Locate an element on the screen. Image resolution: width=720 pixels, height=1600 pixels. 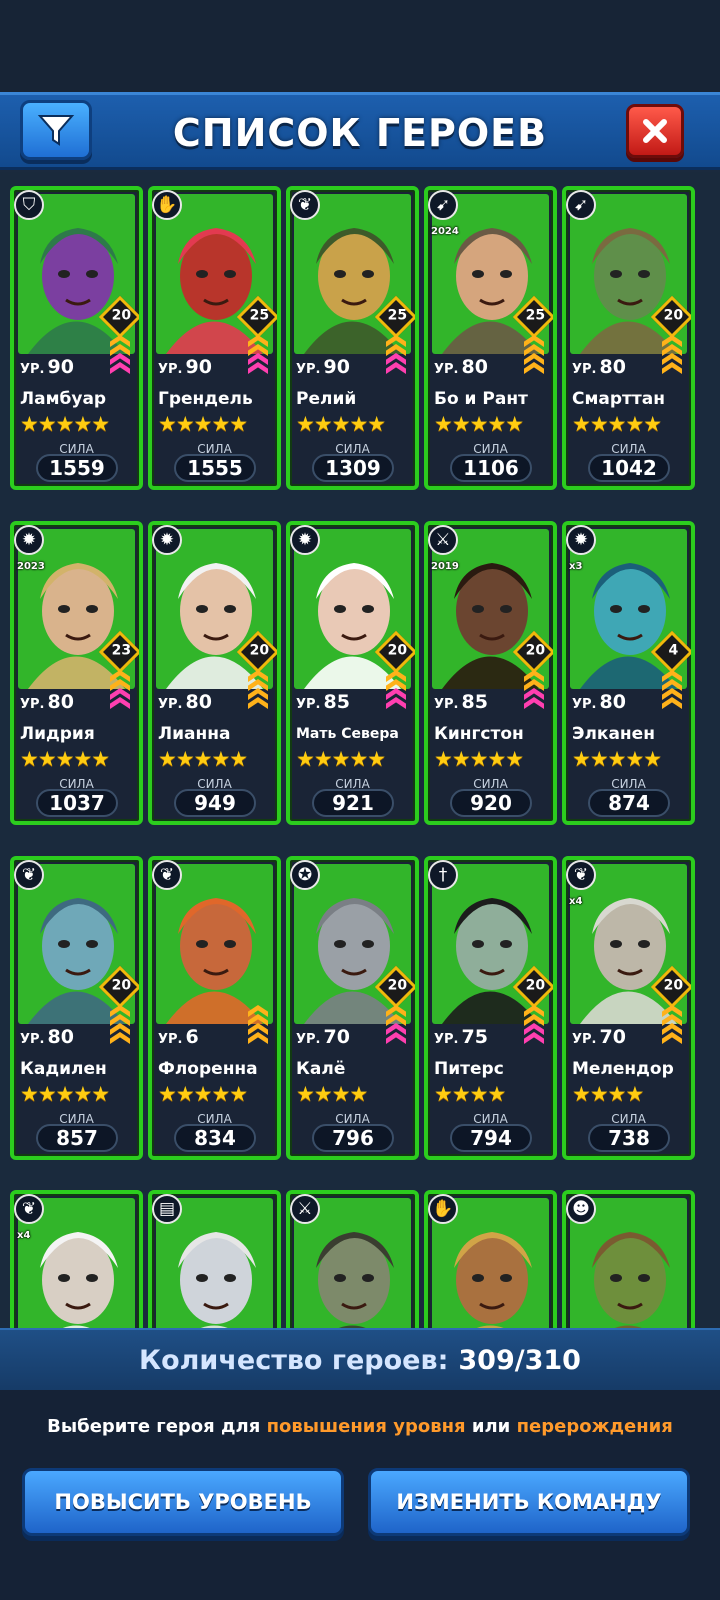
hero-count-bar: Количество героев: 309/310 is located at coordinates (360, 1359).